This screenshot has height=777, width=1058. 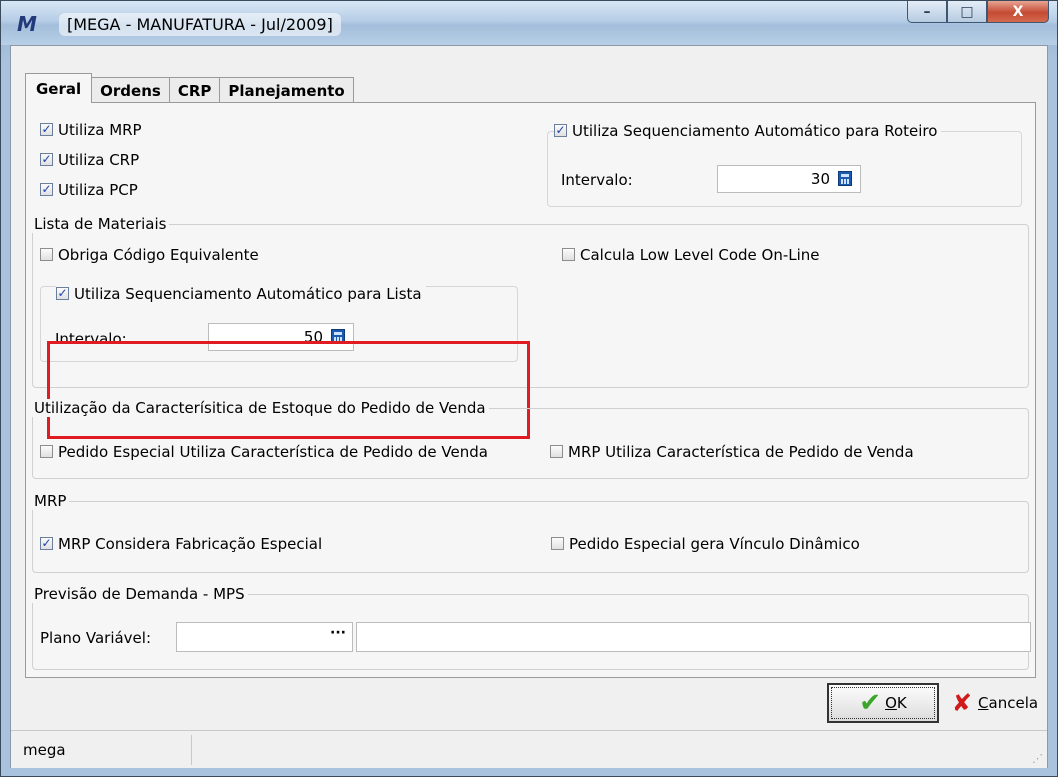 What do you see at coordinates (30, 24) in the screenshot?
I see `mega-logo-icon: M` at bounding box center [30, 24].